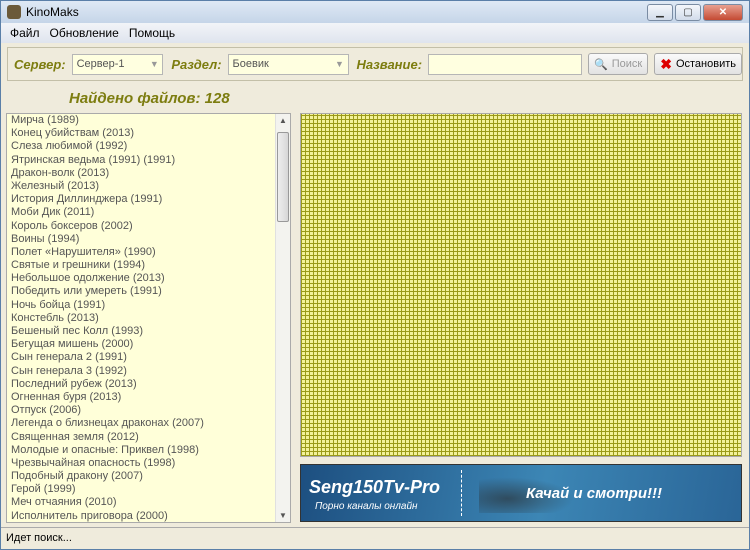  Describe the element at coordinates (148, 516) in the screenshot. I see `list-item: Исполнитель приговора (2000)` at that location.